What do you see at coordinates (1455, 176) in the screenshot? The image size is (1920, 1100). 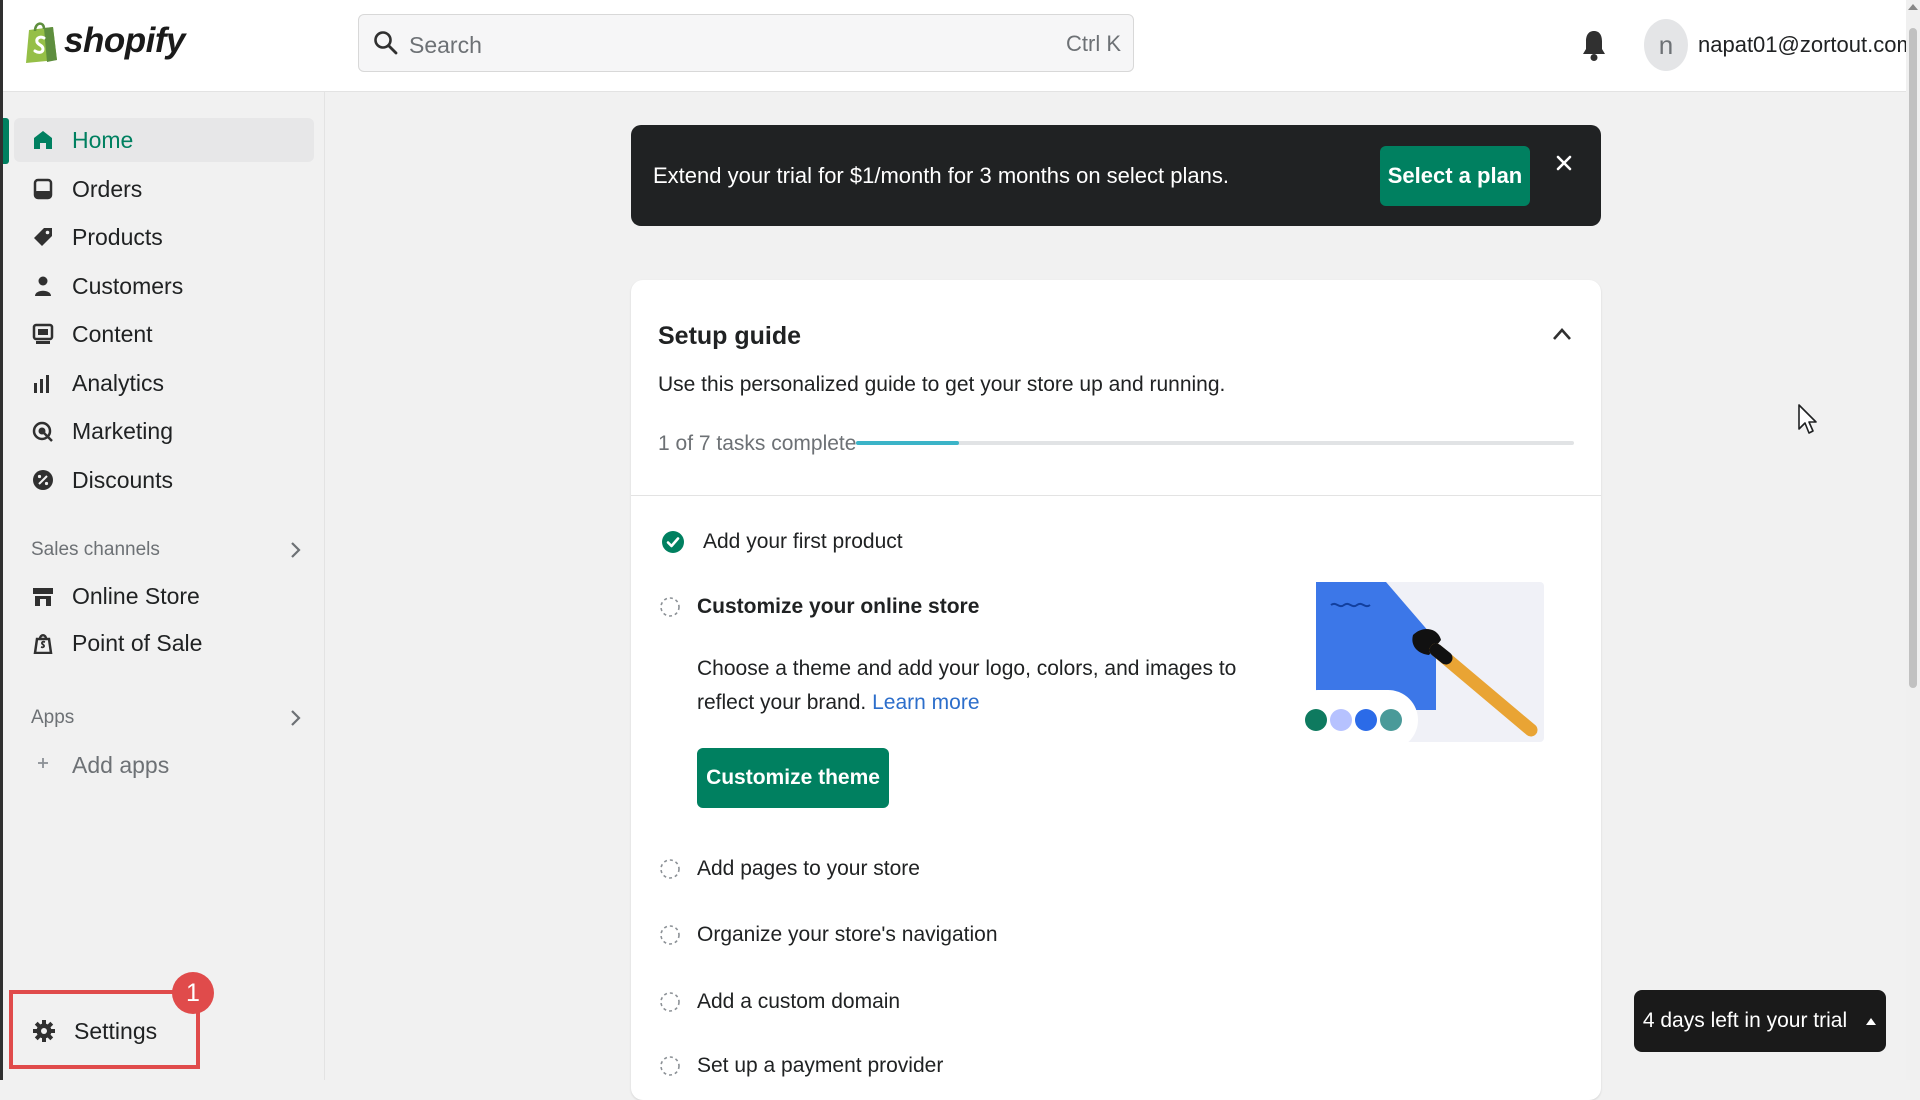 I see `select-plan-button: Select a plan` at bounding box center [1455, 176].